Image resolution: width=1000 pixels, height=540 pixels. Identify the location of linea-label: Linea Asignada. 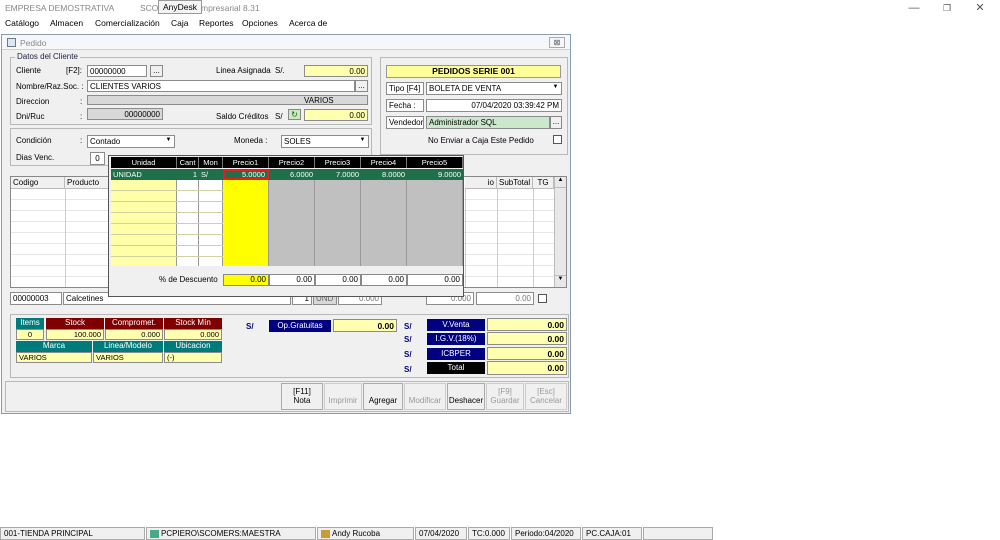
(243, 70).